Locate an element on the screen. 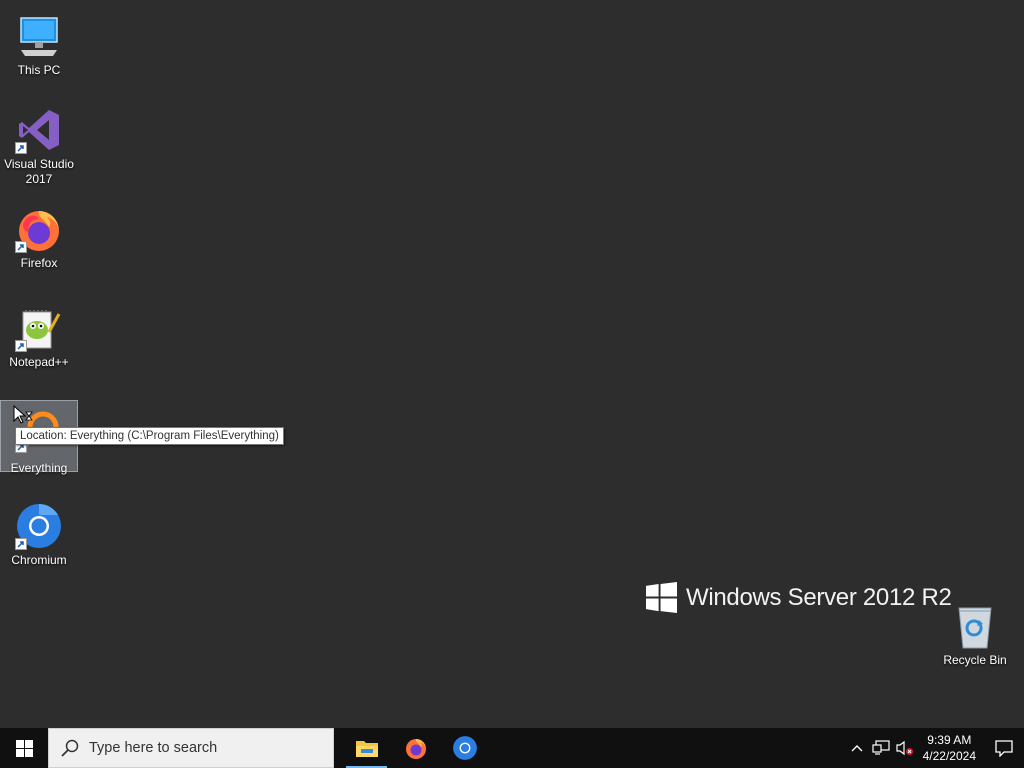 This screenshot has width=1024, height=768. system-tray: 9:39 AM 4/22/2024 is located at coordinates (934, 748).